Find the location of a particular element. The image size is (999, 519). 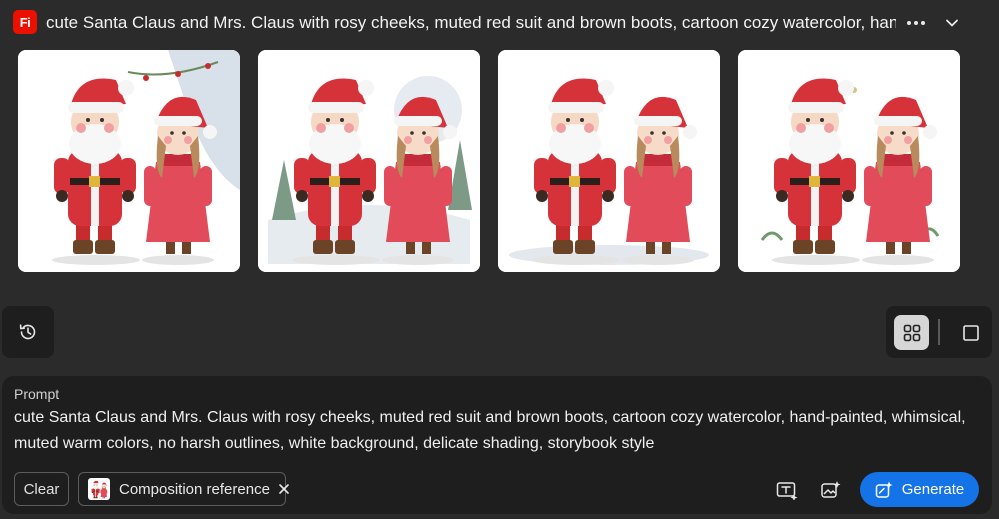

square-icon is located at coordinates (970, 332).